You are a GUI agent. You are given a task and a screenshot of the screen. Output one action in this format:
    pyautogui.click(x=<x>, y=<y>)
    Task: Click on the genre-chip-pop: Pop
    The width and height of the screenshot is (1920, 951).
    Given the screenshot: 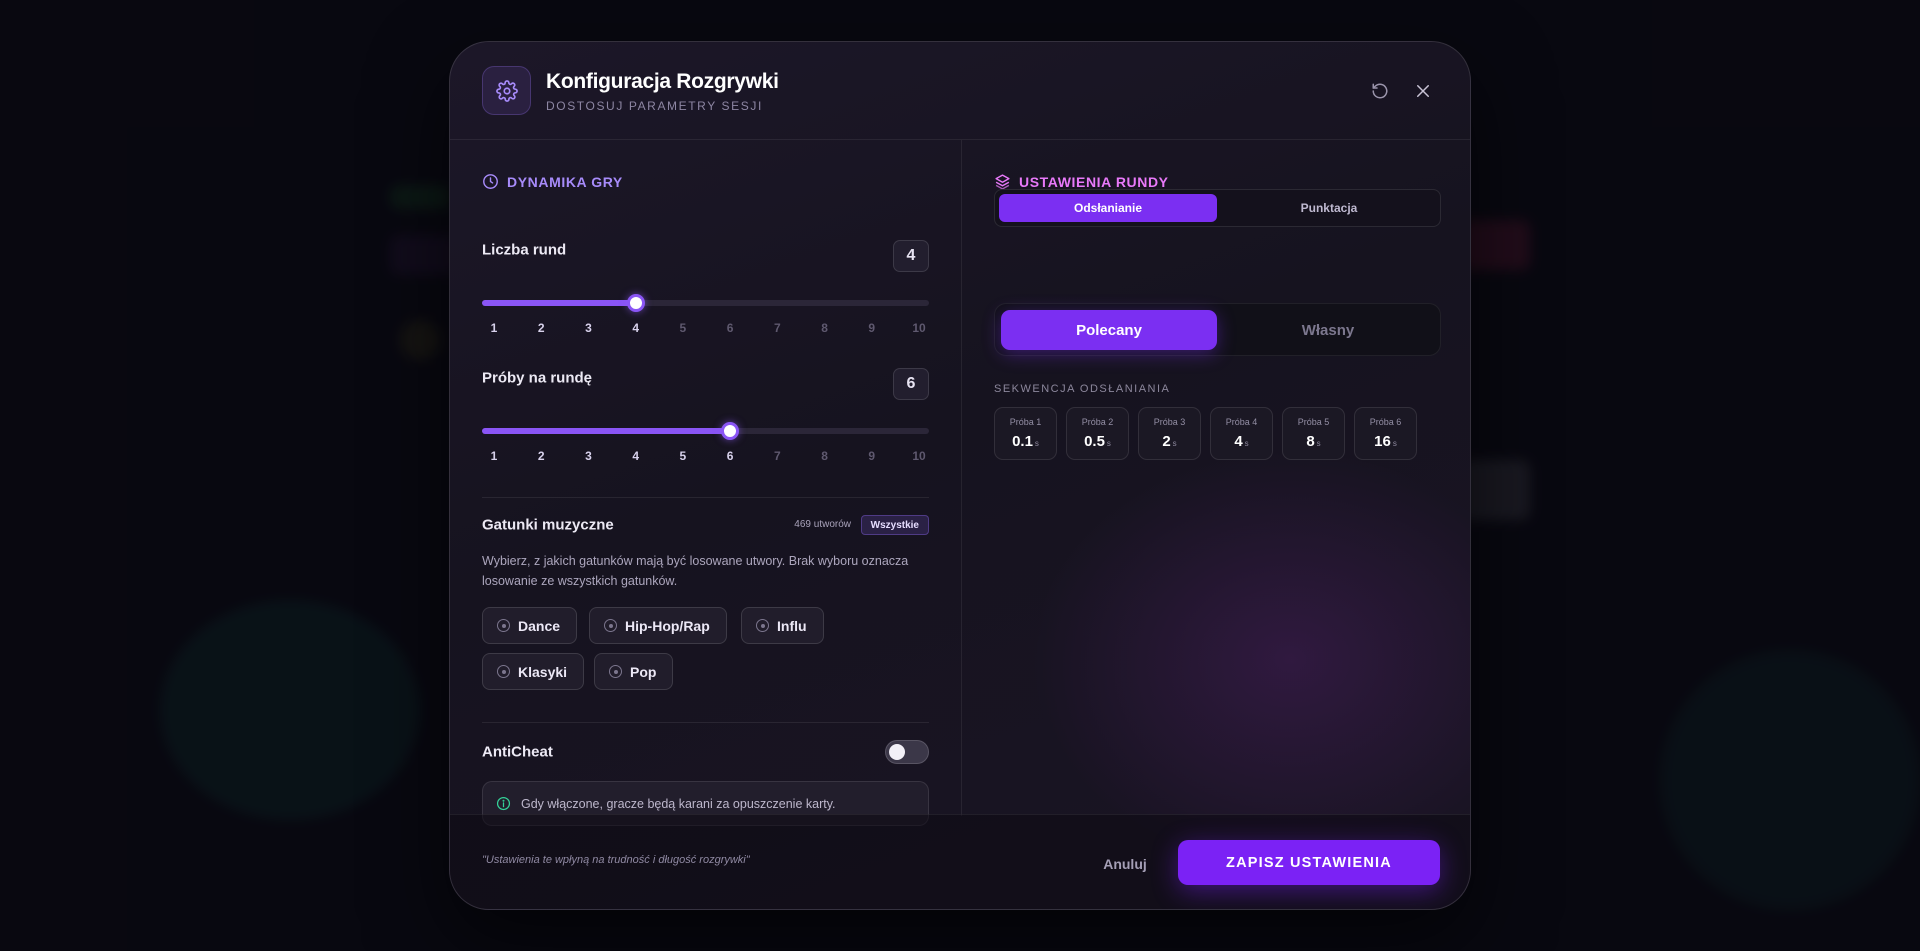 What is the action you would take?
    pyautogui.click(x=634, y=671)
    